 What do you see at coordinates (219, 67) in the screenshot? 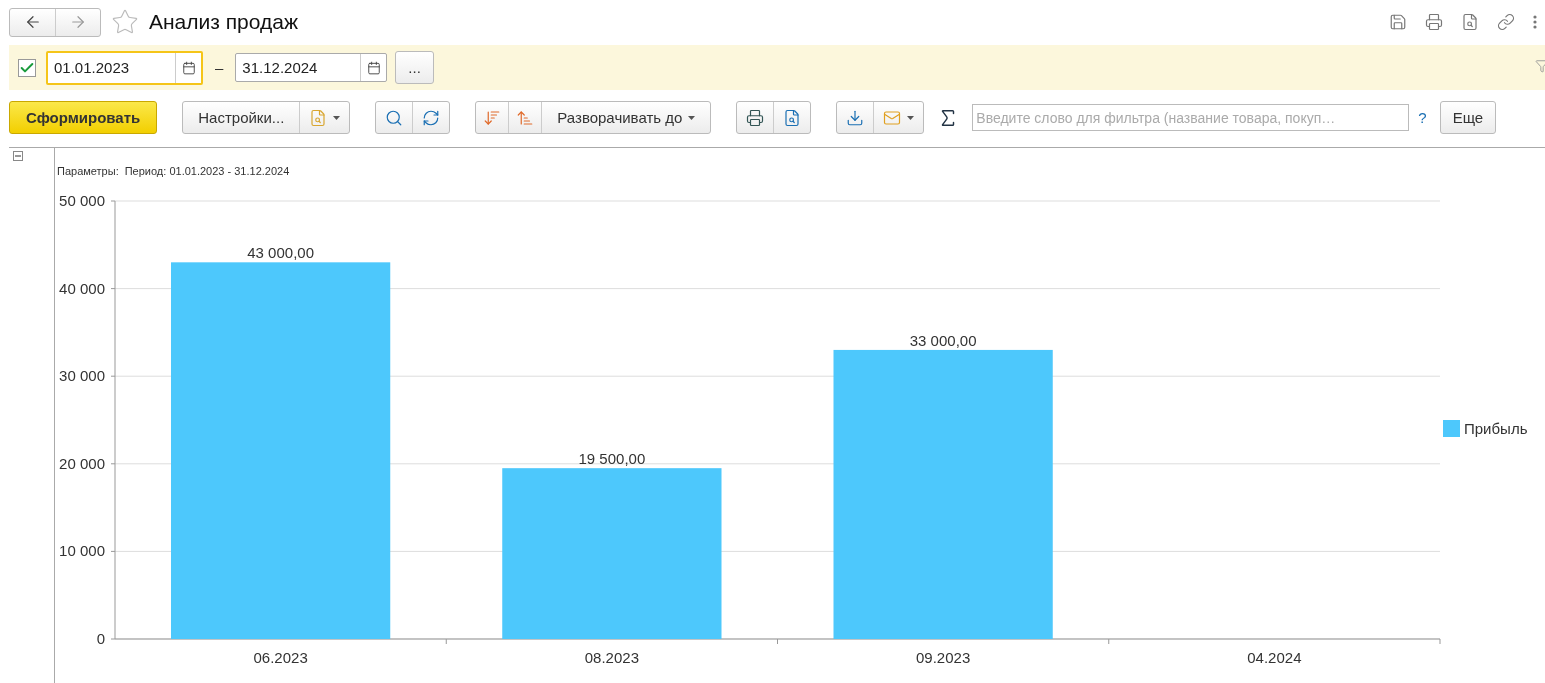
I see `dash-text: –` at bounding box center [219, 67].